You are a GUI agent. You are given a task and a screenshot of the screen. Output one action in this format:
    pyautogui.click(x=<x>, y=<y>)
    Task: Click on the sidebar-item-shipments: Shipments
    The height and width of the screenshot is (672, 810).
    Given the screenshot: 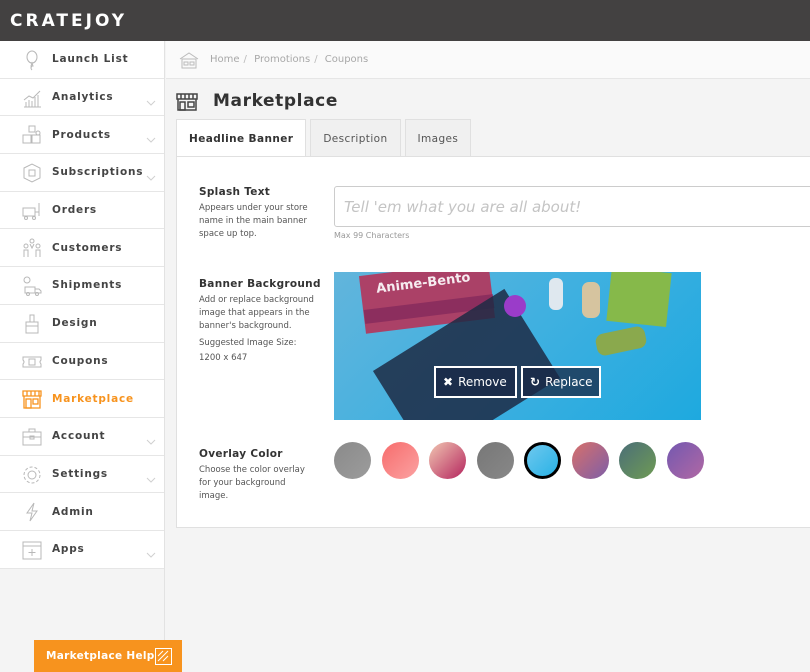 What is the action you would take?
    pyautogui.click(x=82, y=286)
    